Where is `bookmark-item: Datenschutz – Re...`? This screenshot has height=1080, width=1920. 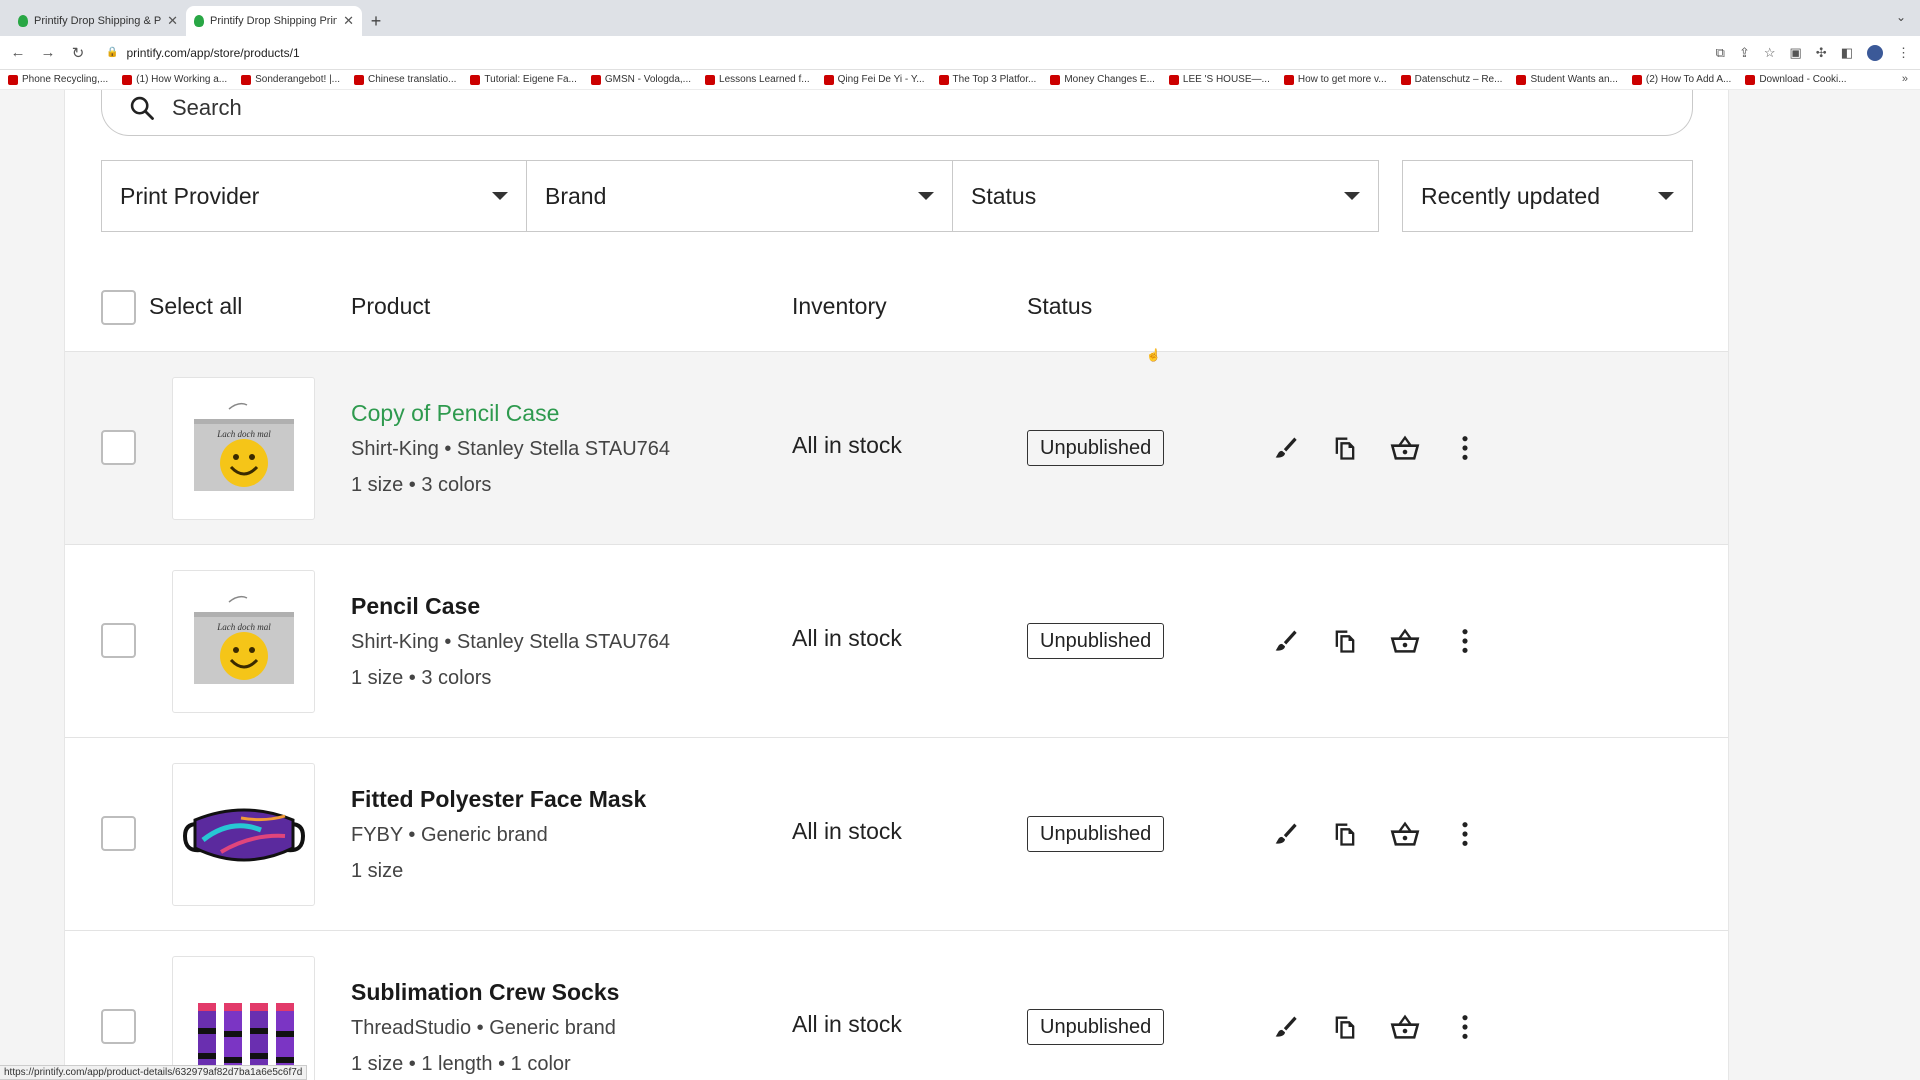 bookmark-item: Datenschutz – Re... is located at coordinates (1451, 79).